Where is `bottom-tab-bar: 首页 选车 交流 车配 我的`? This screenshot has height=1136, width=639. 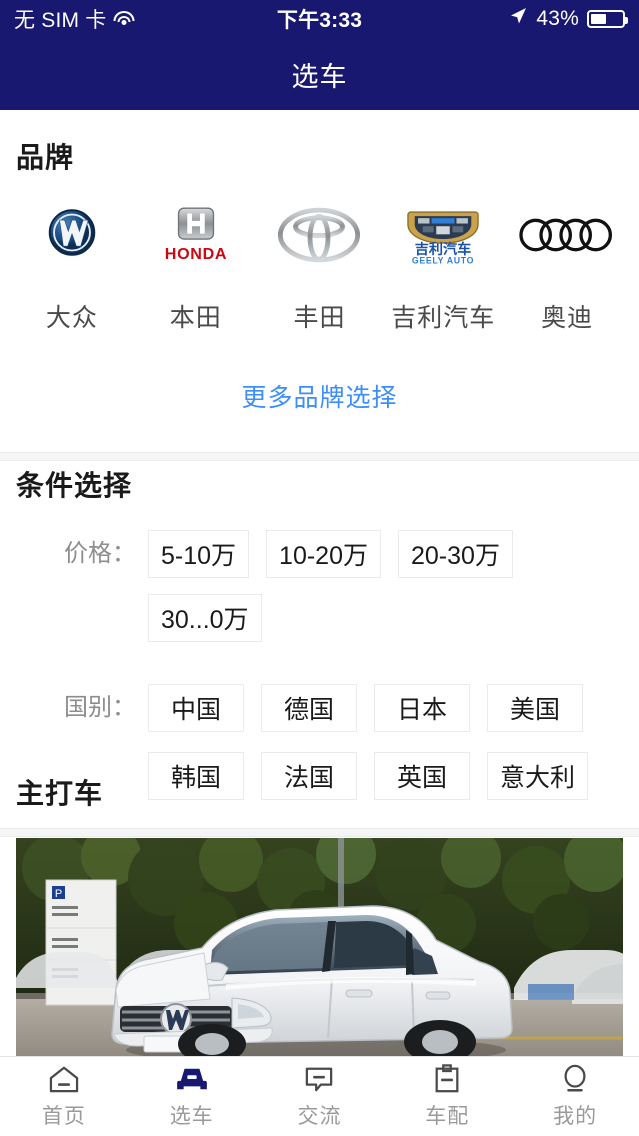 bottom-tab-bar: 首页 选车 交流 车配 我的 is located at coordinates (319, 1096).